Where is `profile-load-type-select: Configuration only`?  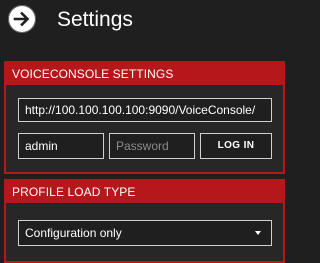 profile-load-type-select: Configuration only is located at coordinates (145, 233).